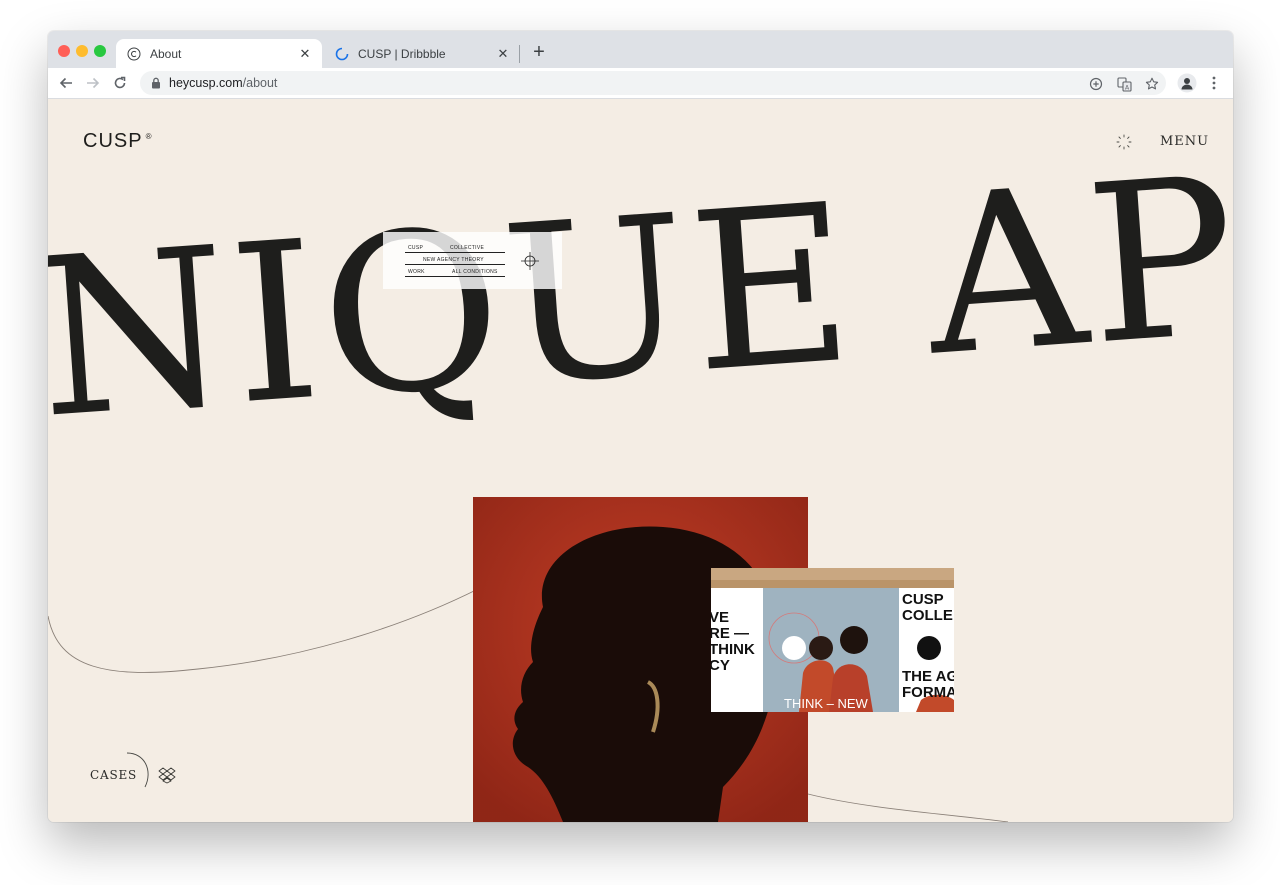 The height and width of the screenshot is (885, 1280). What do you see at coordinates (260, 83) in the screenshot?
I see `url-path: /about` at bounding box center [260, 83].